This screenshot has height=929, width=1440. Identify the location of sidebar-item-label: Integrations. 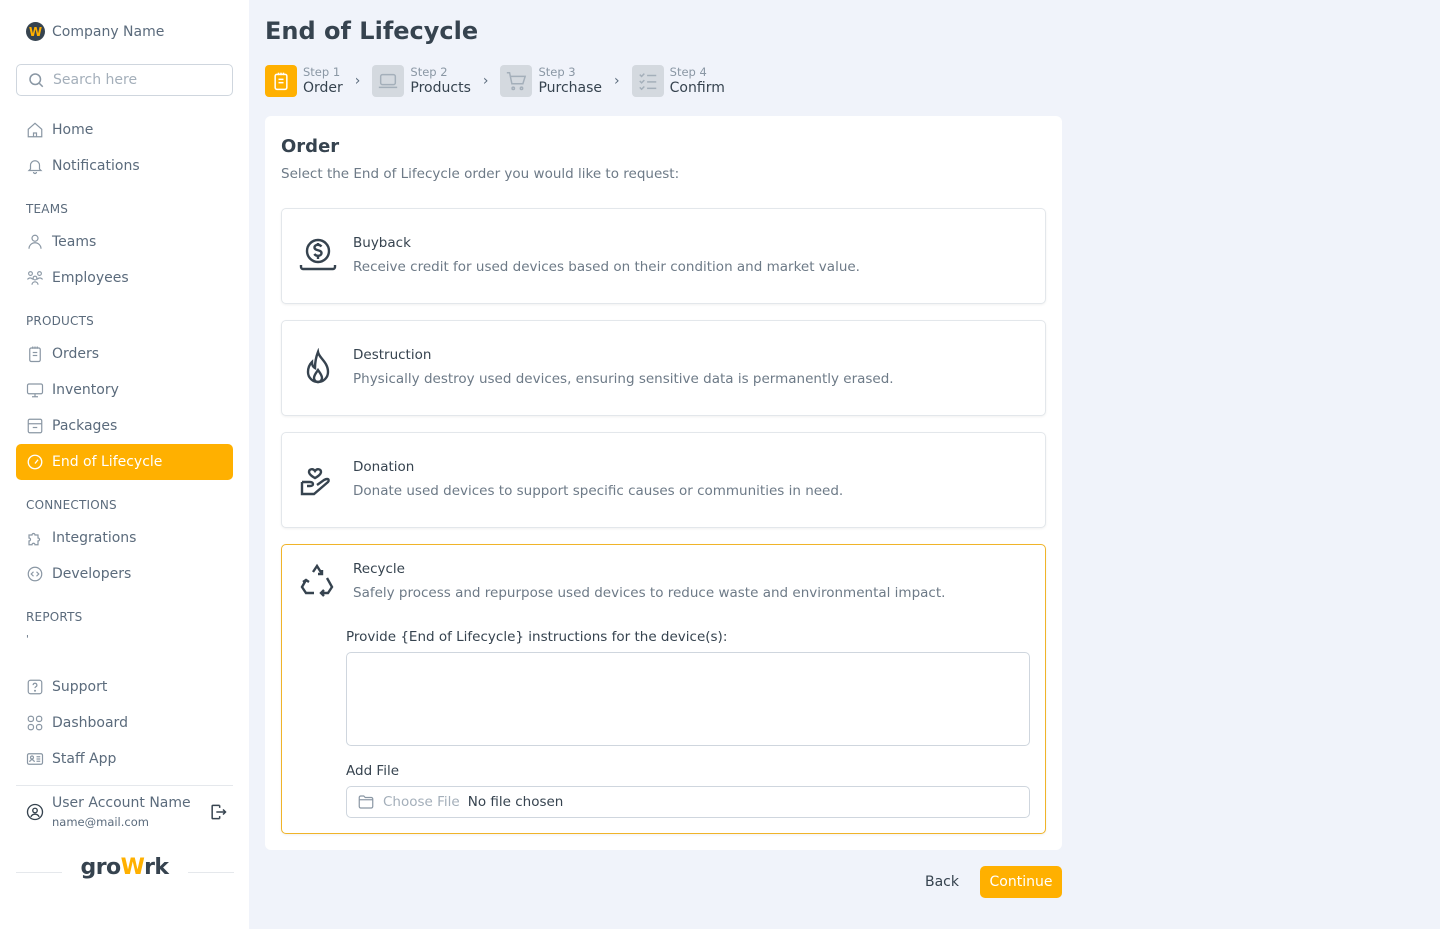
(94, 538).